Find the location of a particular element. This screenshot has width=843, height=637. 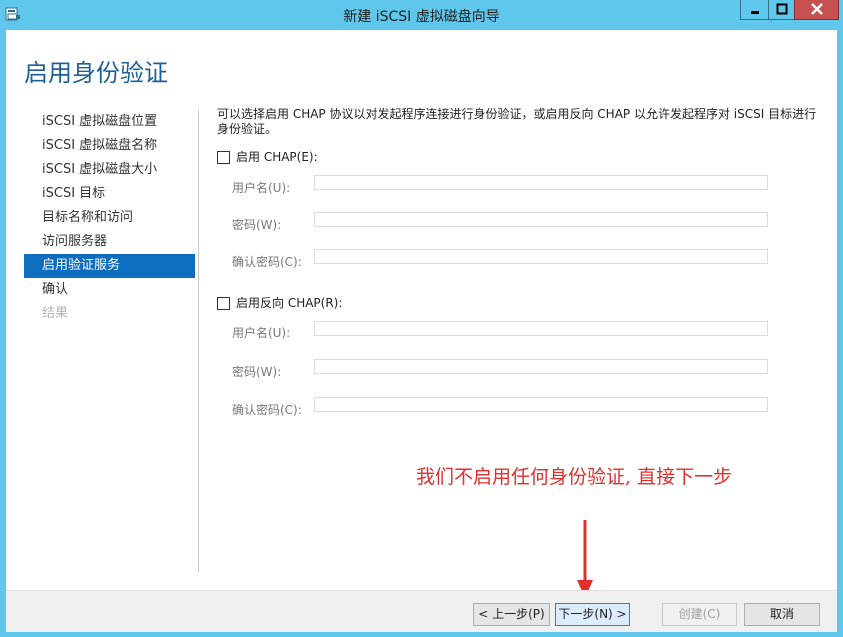

reverse-chap-username-input is located at coordinates (541, 328).